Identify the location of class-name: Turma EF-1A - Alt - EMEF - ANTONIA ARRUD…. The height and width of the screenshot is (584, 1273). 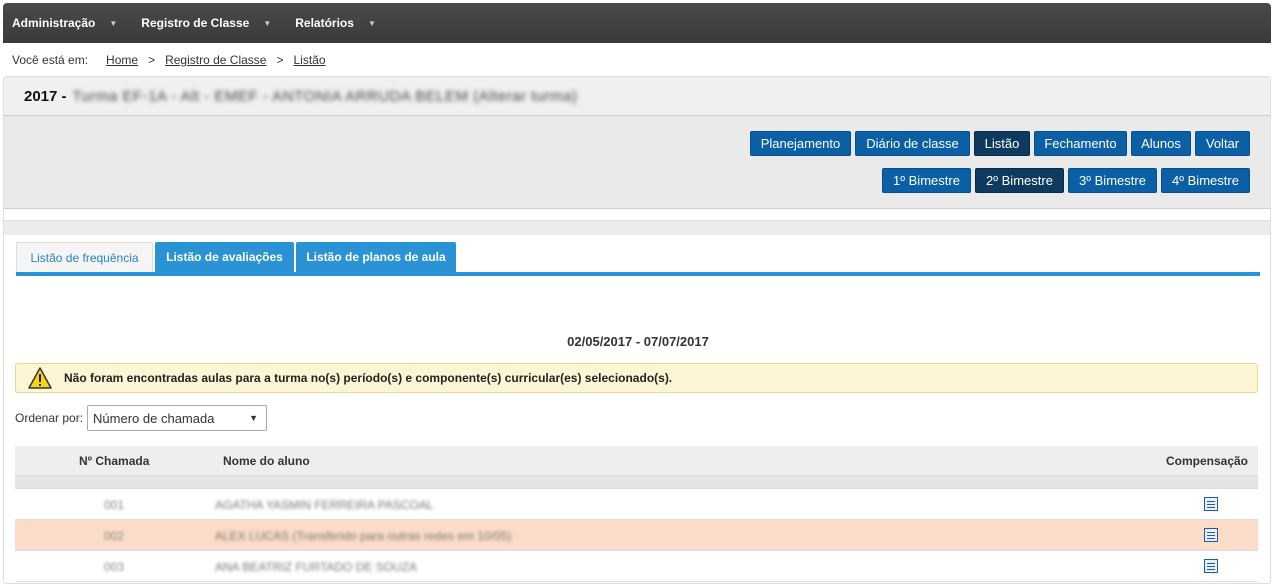
(325, 96).